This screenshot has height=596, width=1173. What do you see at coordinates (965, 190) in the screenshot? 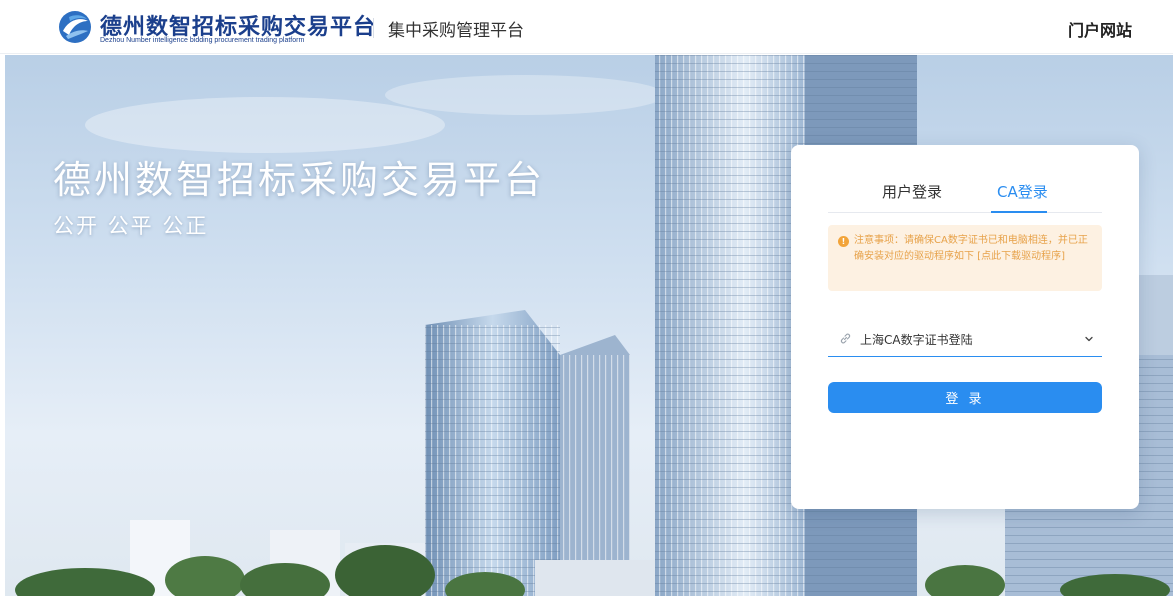
I see `login-tabs: 用户登录 CA登录` at bounding box center [965, 190].